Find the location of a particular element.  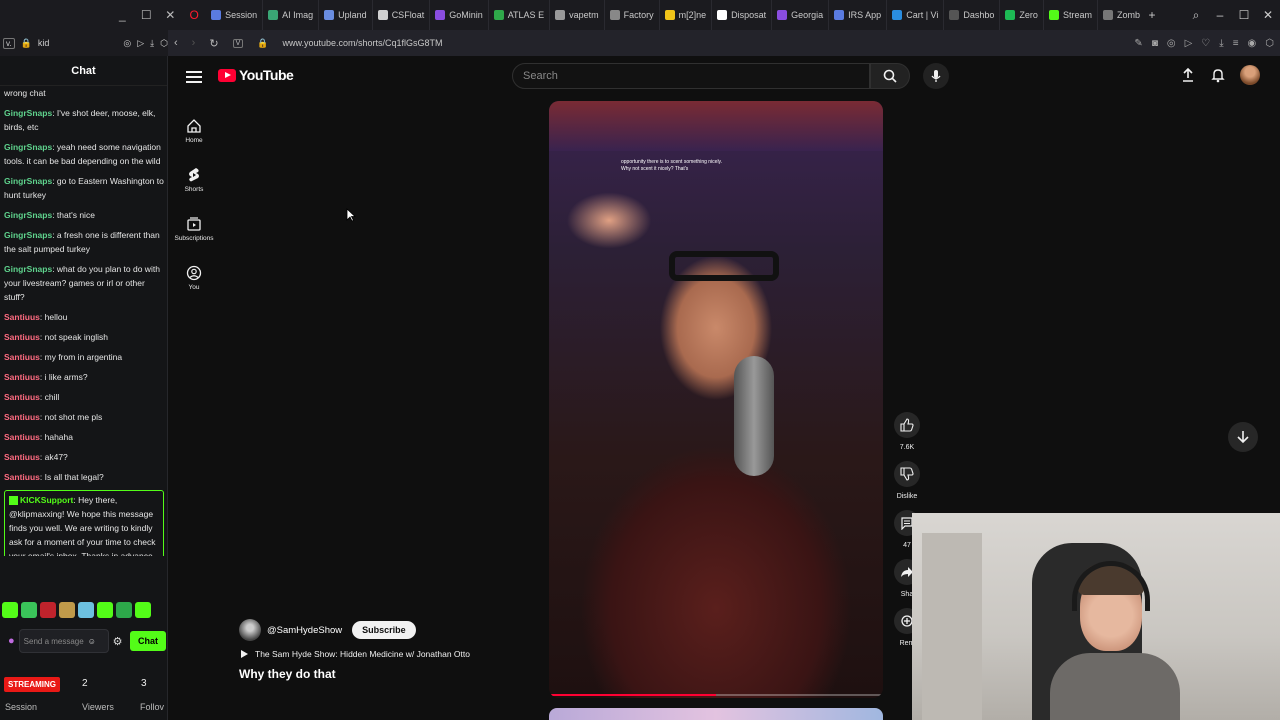

browser-tab: Cart | Vi is located at coordinates (916, 15).